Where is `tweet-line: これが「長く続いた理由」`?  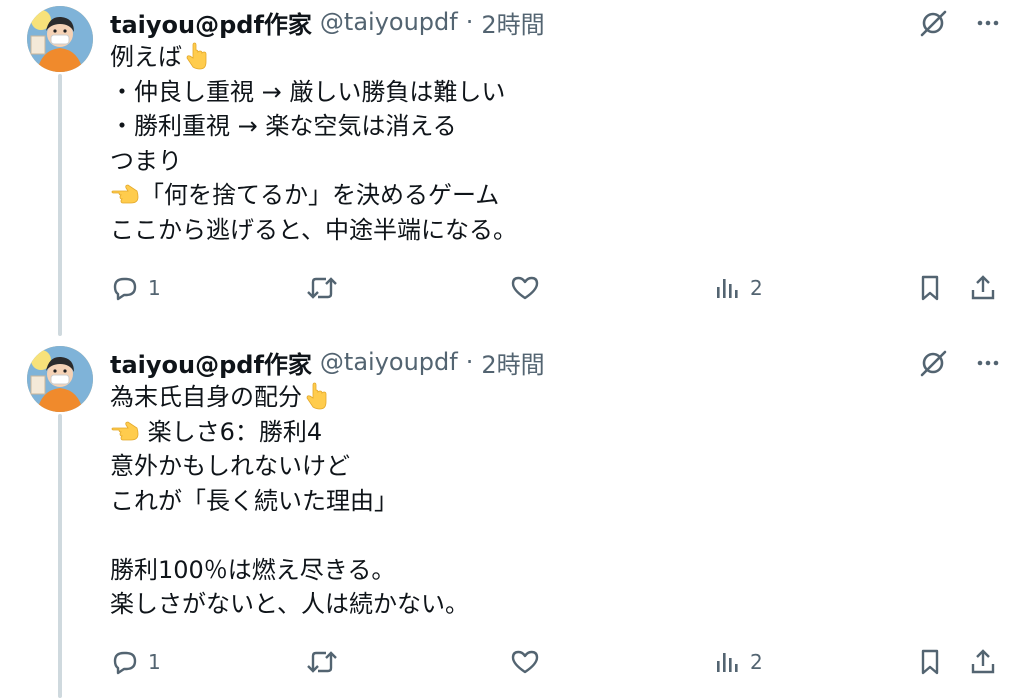
tweet-line: これが「長く続いた理由」 is located at coordinates (550, 501).